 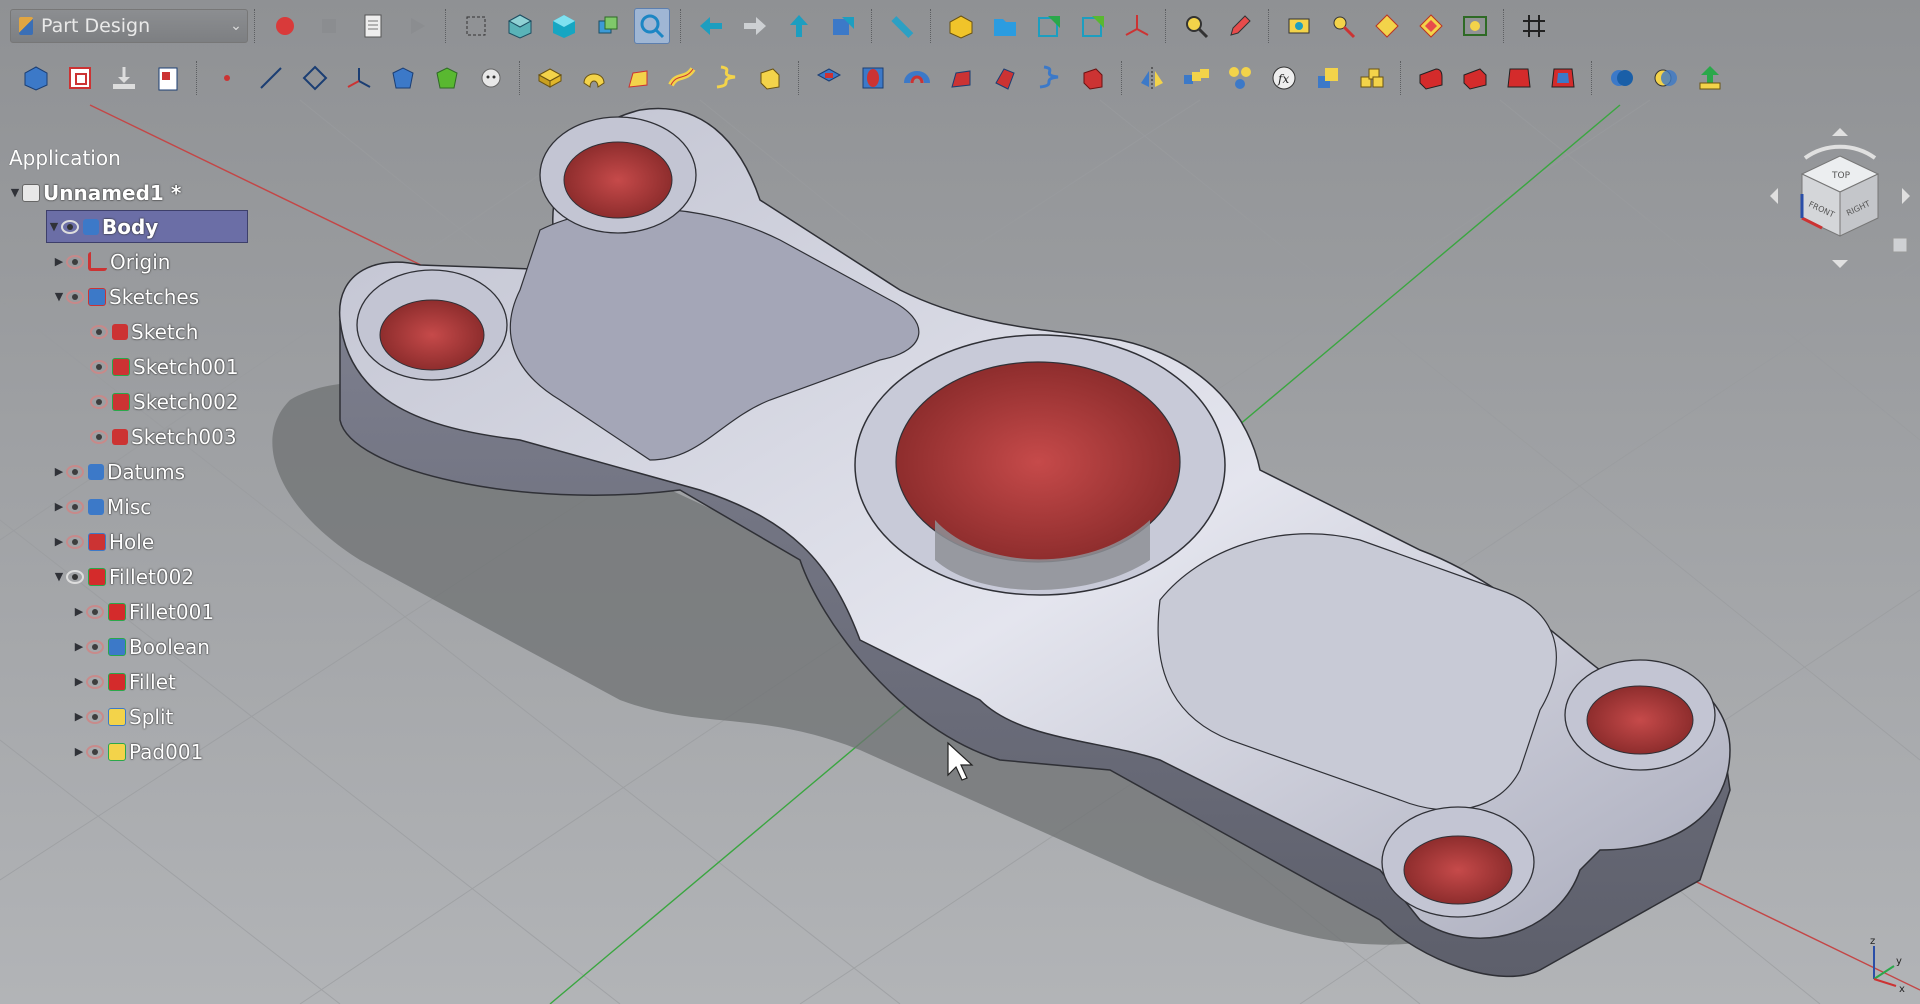 I want to click on sync-placement-button, so click(x=1387, y=26).